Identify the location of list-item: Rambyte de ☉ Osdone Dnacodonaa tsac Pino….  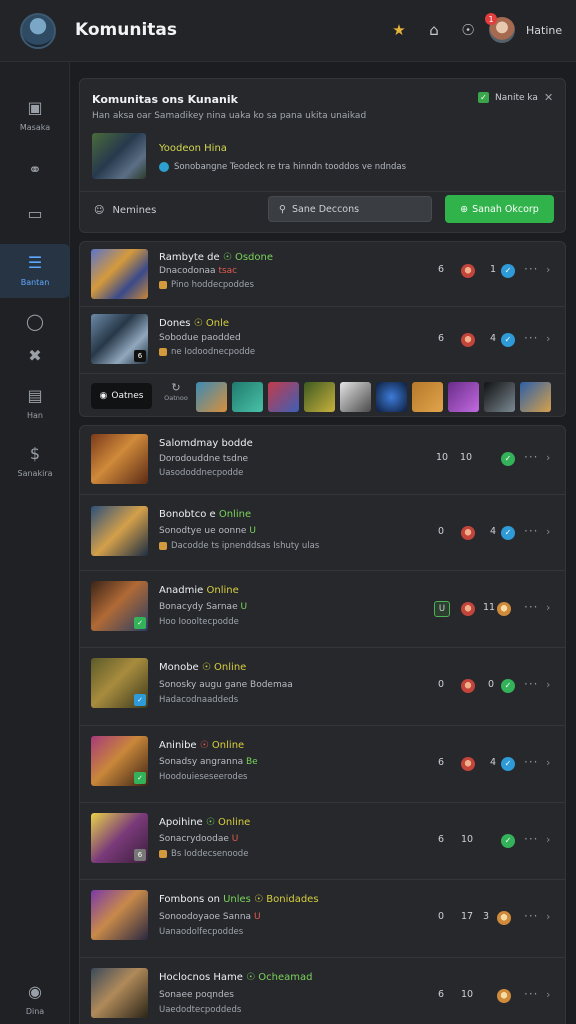
(322, 274).